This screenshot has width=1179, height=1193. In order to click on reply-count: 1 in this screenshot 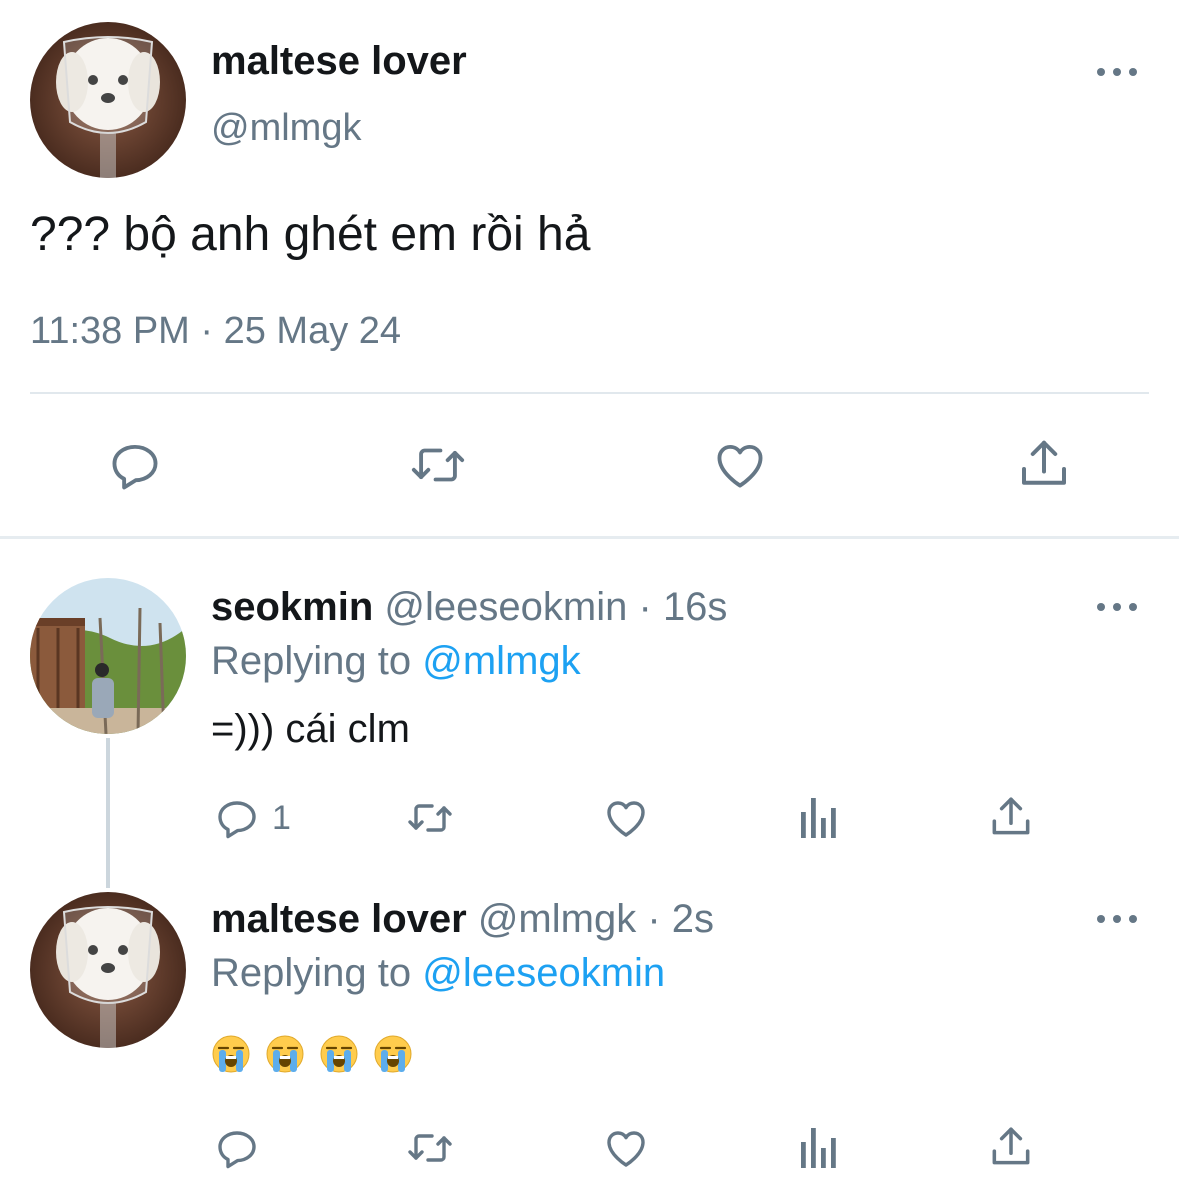, I will do `click(281, 818)`.